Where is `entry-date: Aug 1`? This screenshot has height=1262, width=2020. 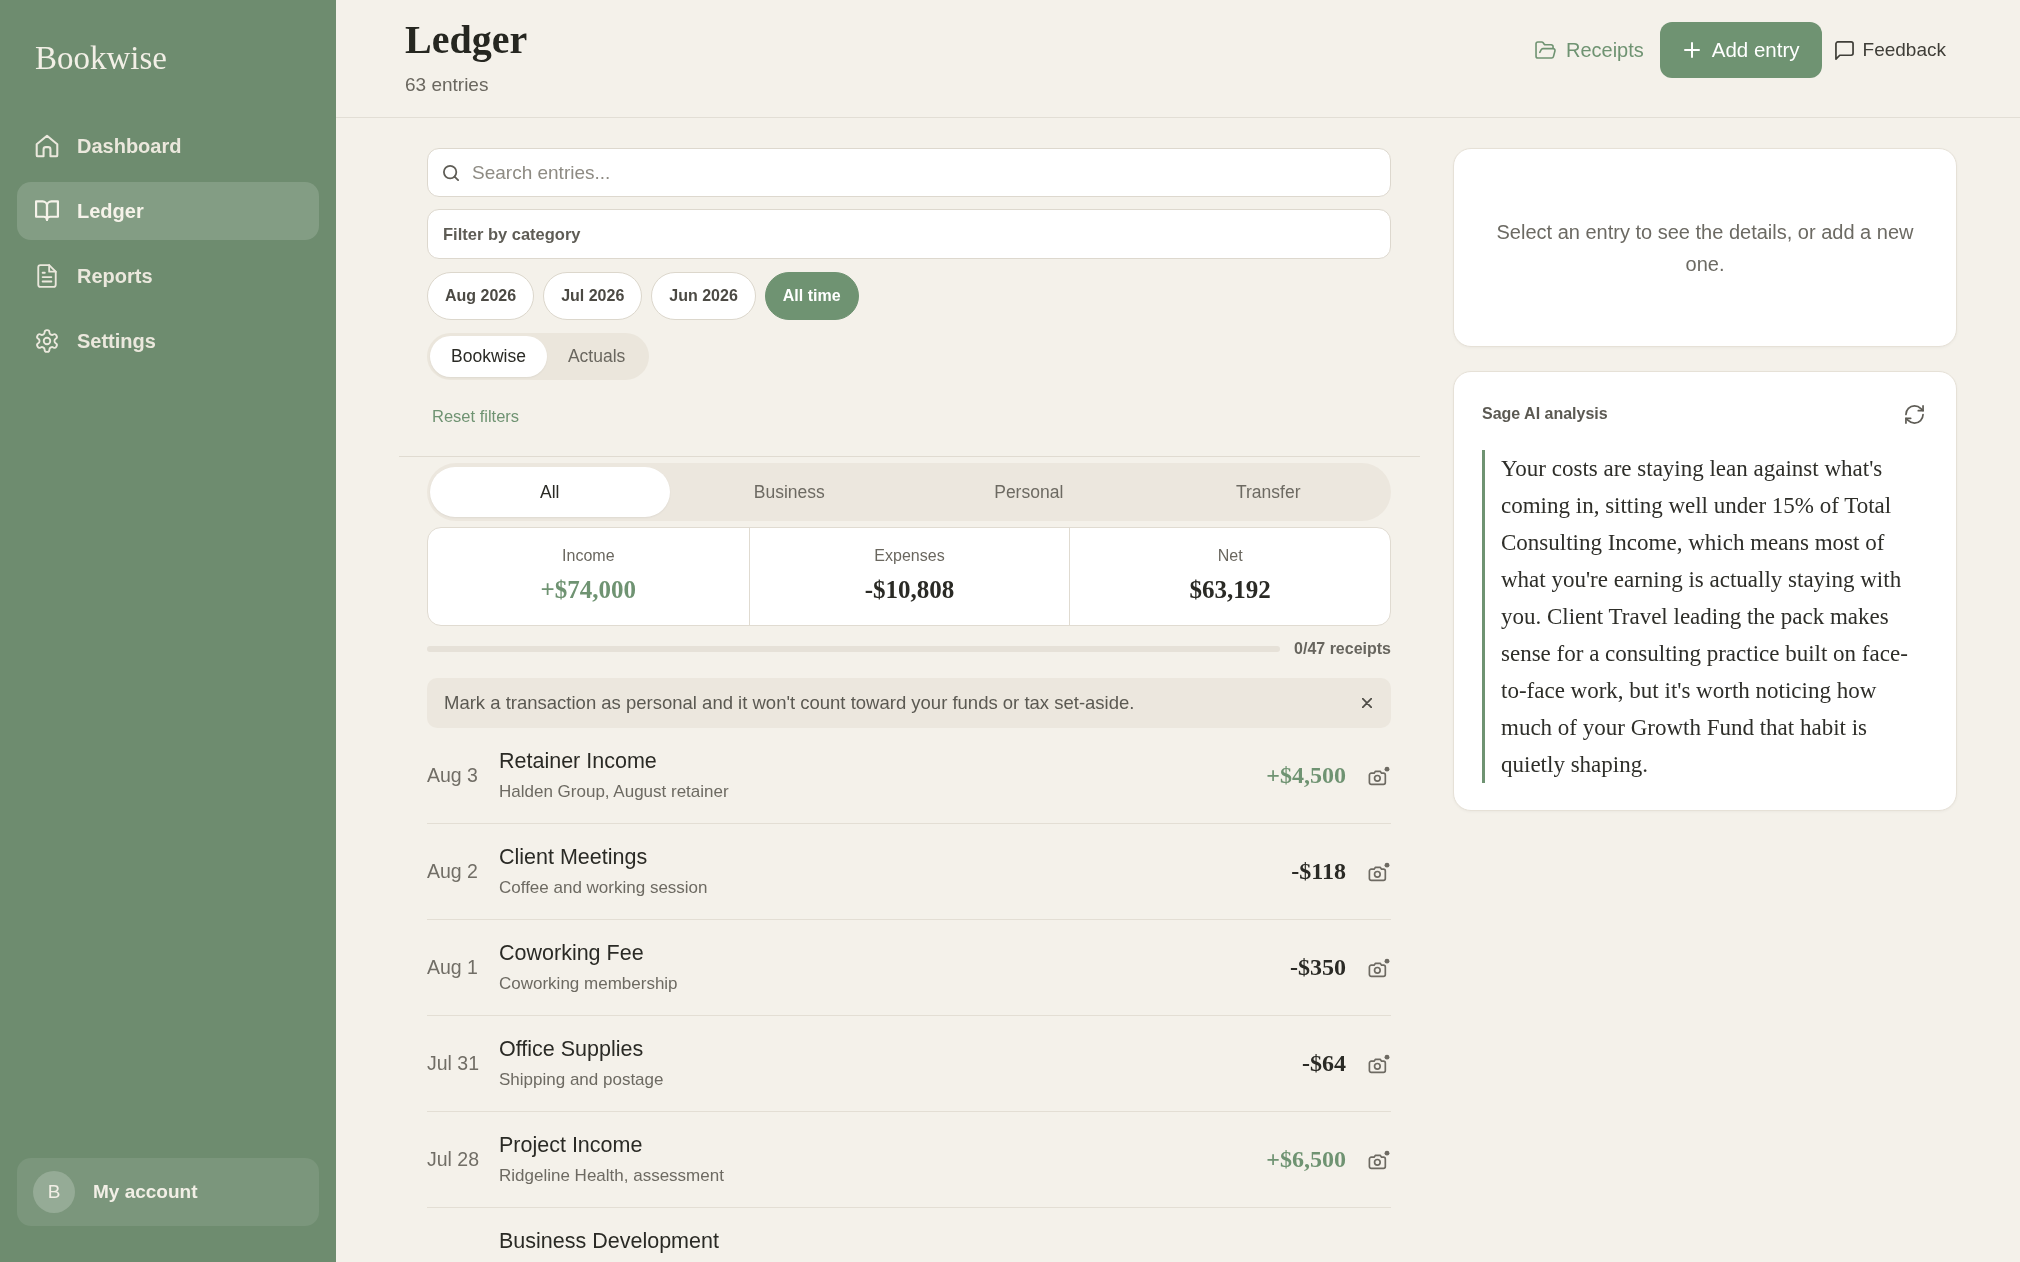
entry-date: Aug 1 is located at coordinates (452, 967).